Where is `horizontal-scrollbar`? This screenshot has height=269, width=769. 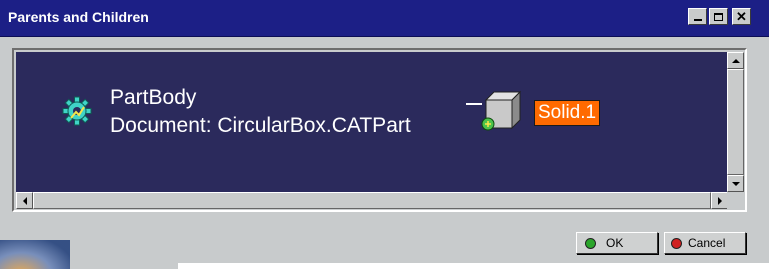
horizontal-scrollbar is located at coordinates (372, 200).